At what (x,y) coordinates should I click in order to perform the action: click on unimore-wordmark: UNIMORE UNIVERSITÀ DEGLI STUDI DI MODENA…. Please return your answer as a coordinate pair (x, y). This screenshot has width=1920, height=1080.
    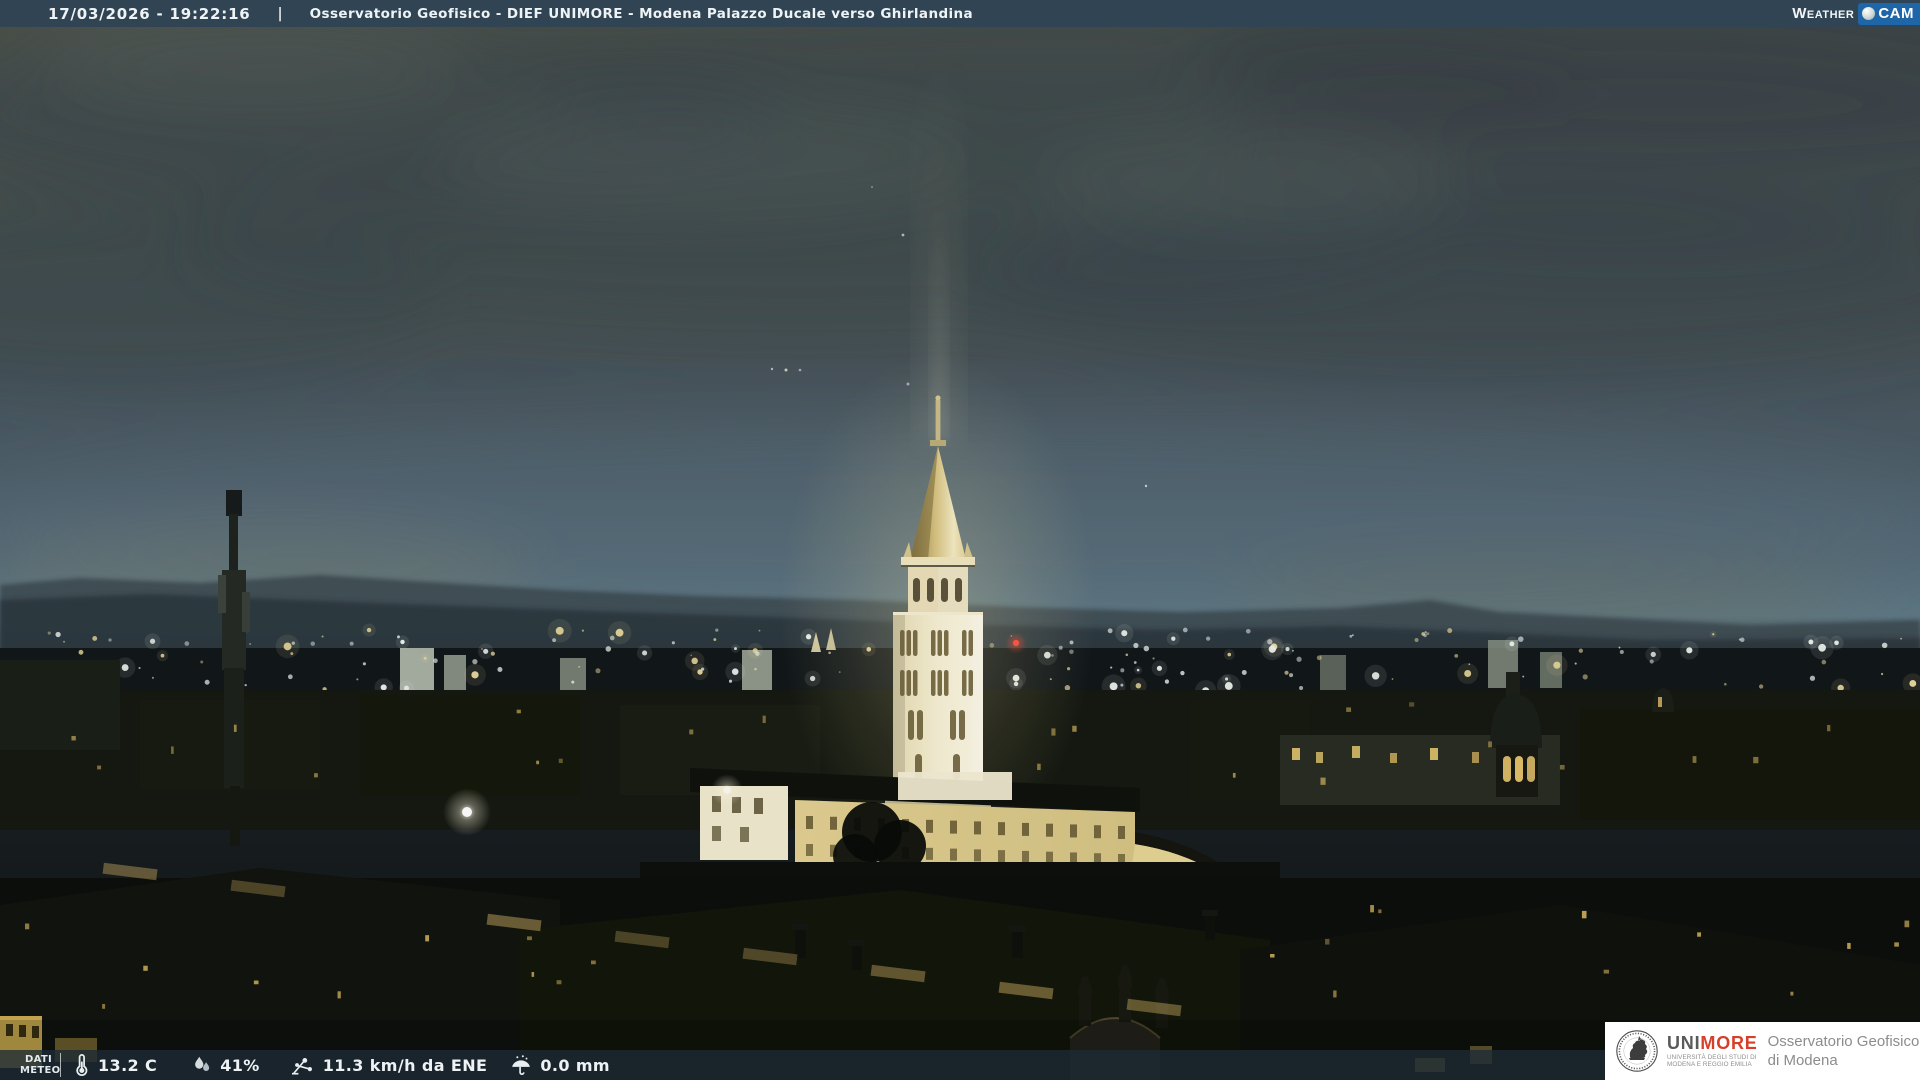
    Looking at the image, I should click on (1712, 1050).